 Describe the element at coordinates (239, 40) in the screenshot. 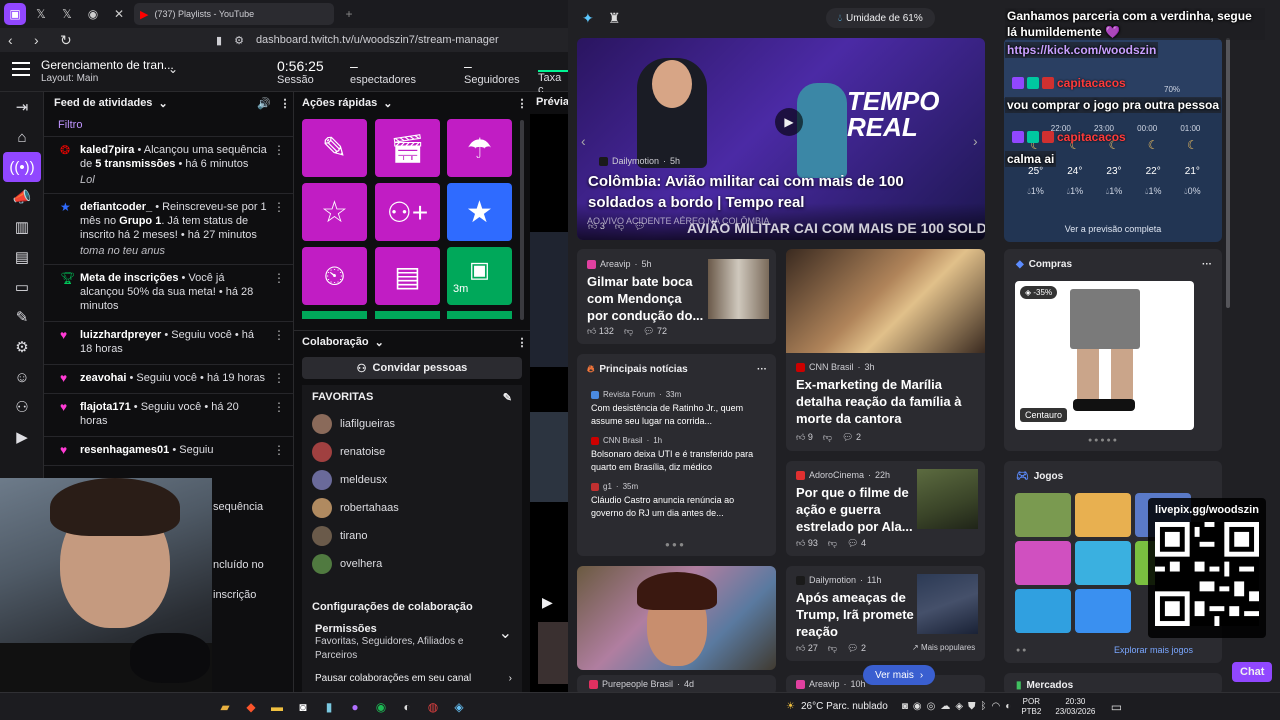

I see `site-info-icon: ⚙` at that location.